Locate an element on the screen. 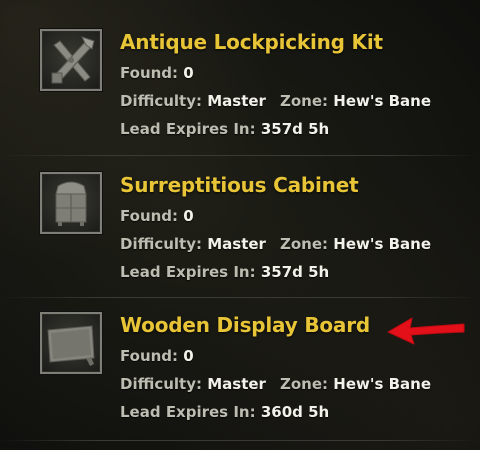 The image size is (480, 450). lead-title: Antique Lockpicking Kit is located at coordinates (251, 42).